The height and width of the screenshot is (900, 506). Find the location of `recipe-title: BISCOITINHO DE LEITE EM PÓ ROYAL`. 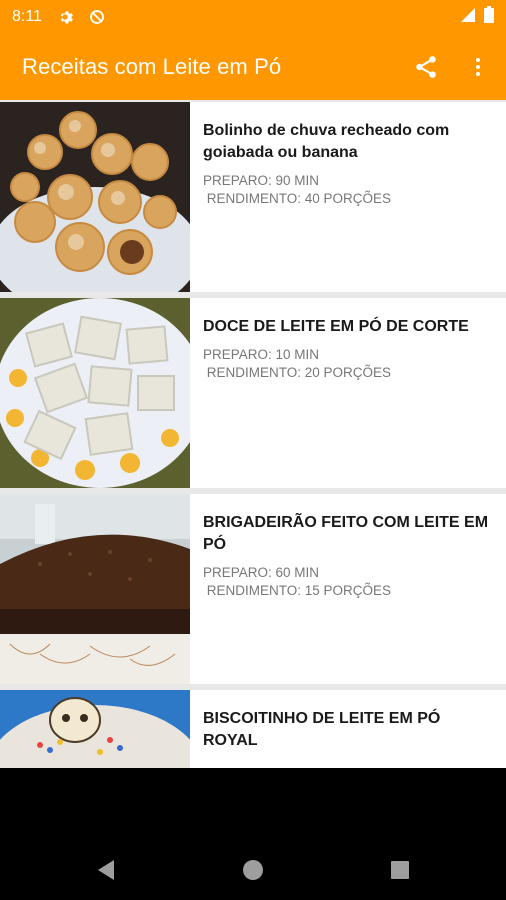

recipe-title: BISCOITINHO DE LEITE EM PÓ ROYAL is located at coordinates (322, 729).